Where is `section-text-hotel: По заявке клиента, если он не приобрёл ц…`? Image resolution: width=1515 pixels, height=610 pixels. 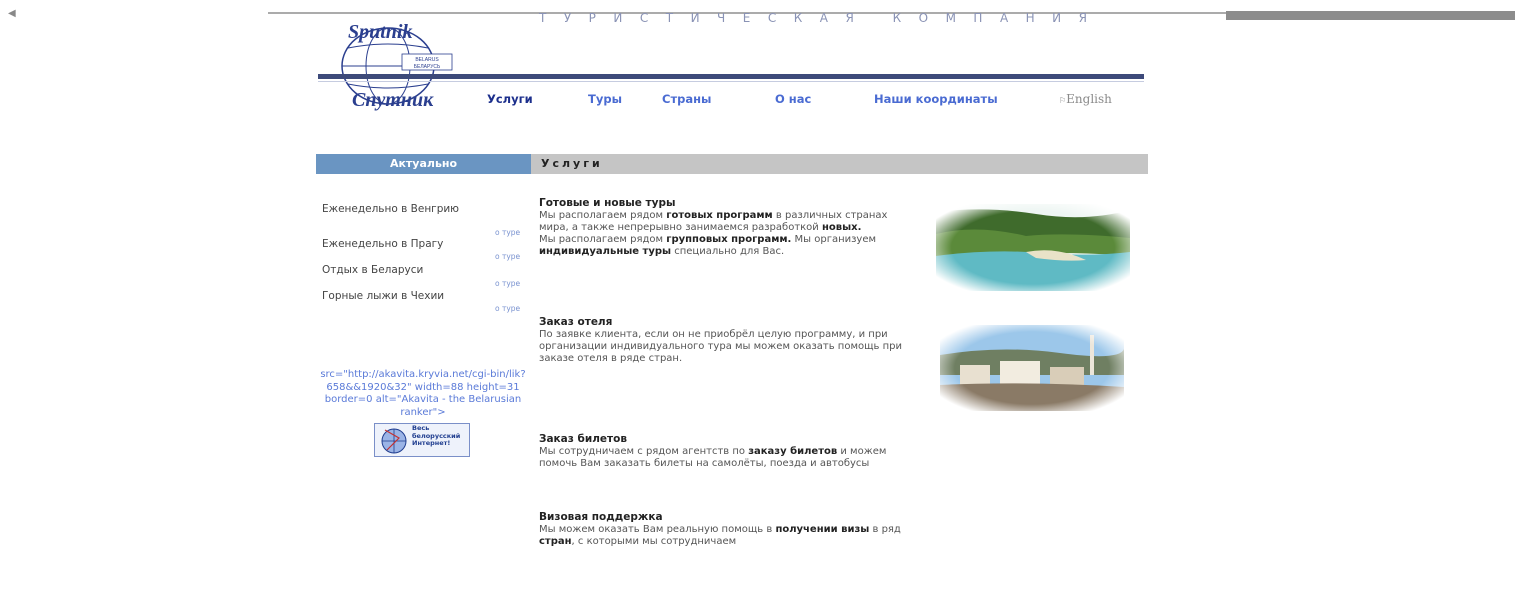
section-text-hotel: По заявке клиента, если он не приобрёл ц… is located at coordinates (720, 346).